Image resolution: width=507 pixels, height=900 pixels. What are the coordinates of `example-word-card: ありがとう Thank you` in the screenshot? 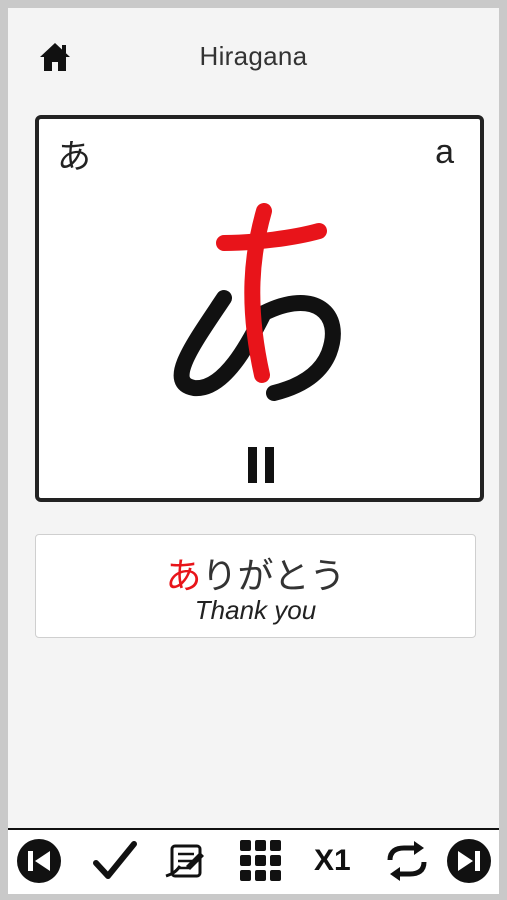 It's located at (255, 586).